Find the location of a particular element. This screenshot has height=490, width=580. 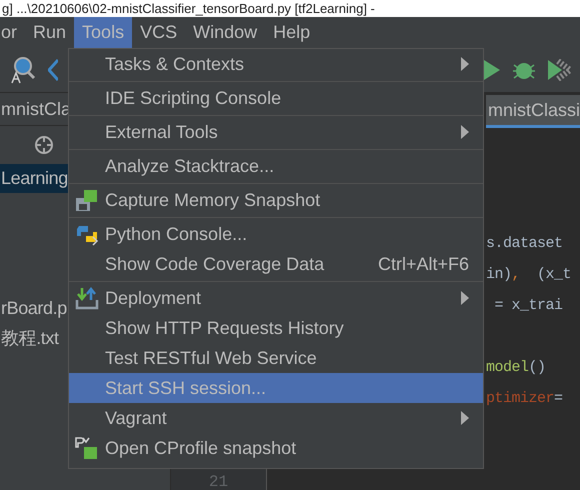

run-coverage-icon is located at coordinates (560, 70).